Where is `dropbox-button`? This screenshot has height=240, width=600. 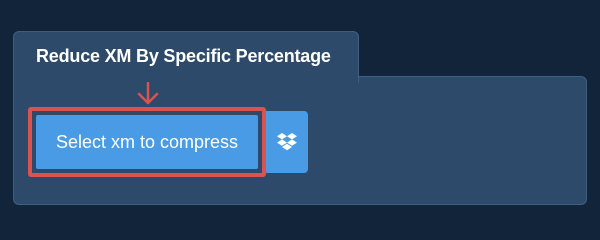 dropbox-button is located at coordinates (287, 142).